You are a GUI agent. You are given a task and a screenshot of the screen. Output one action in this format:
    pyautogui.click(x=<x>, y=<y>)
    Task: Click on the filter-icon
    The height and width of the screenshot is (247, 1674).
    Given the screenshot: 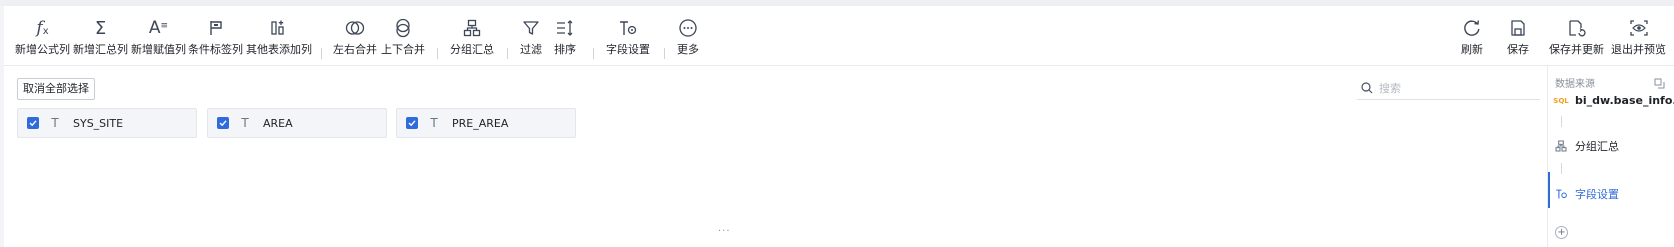 What is the action you would take?
    pyautogui.click(x=531, y=28)
    